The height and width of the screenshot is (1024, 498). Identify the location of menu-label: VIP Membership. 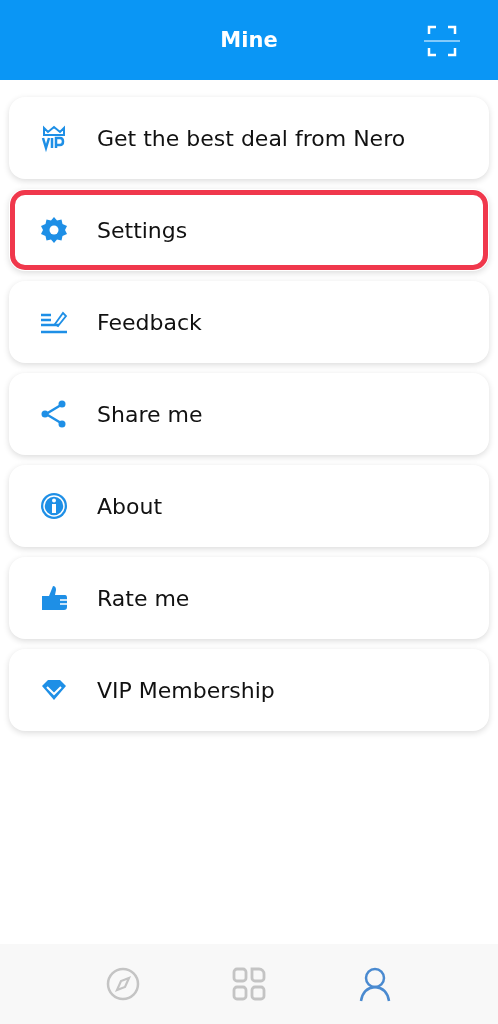
(186, 690).